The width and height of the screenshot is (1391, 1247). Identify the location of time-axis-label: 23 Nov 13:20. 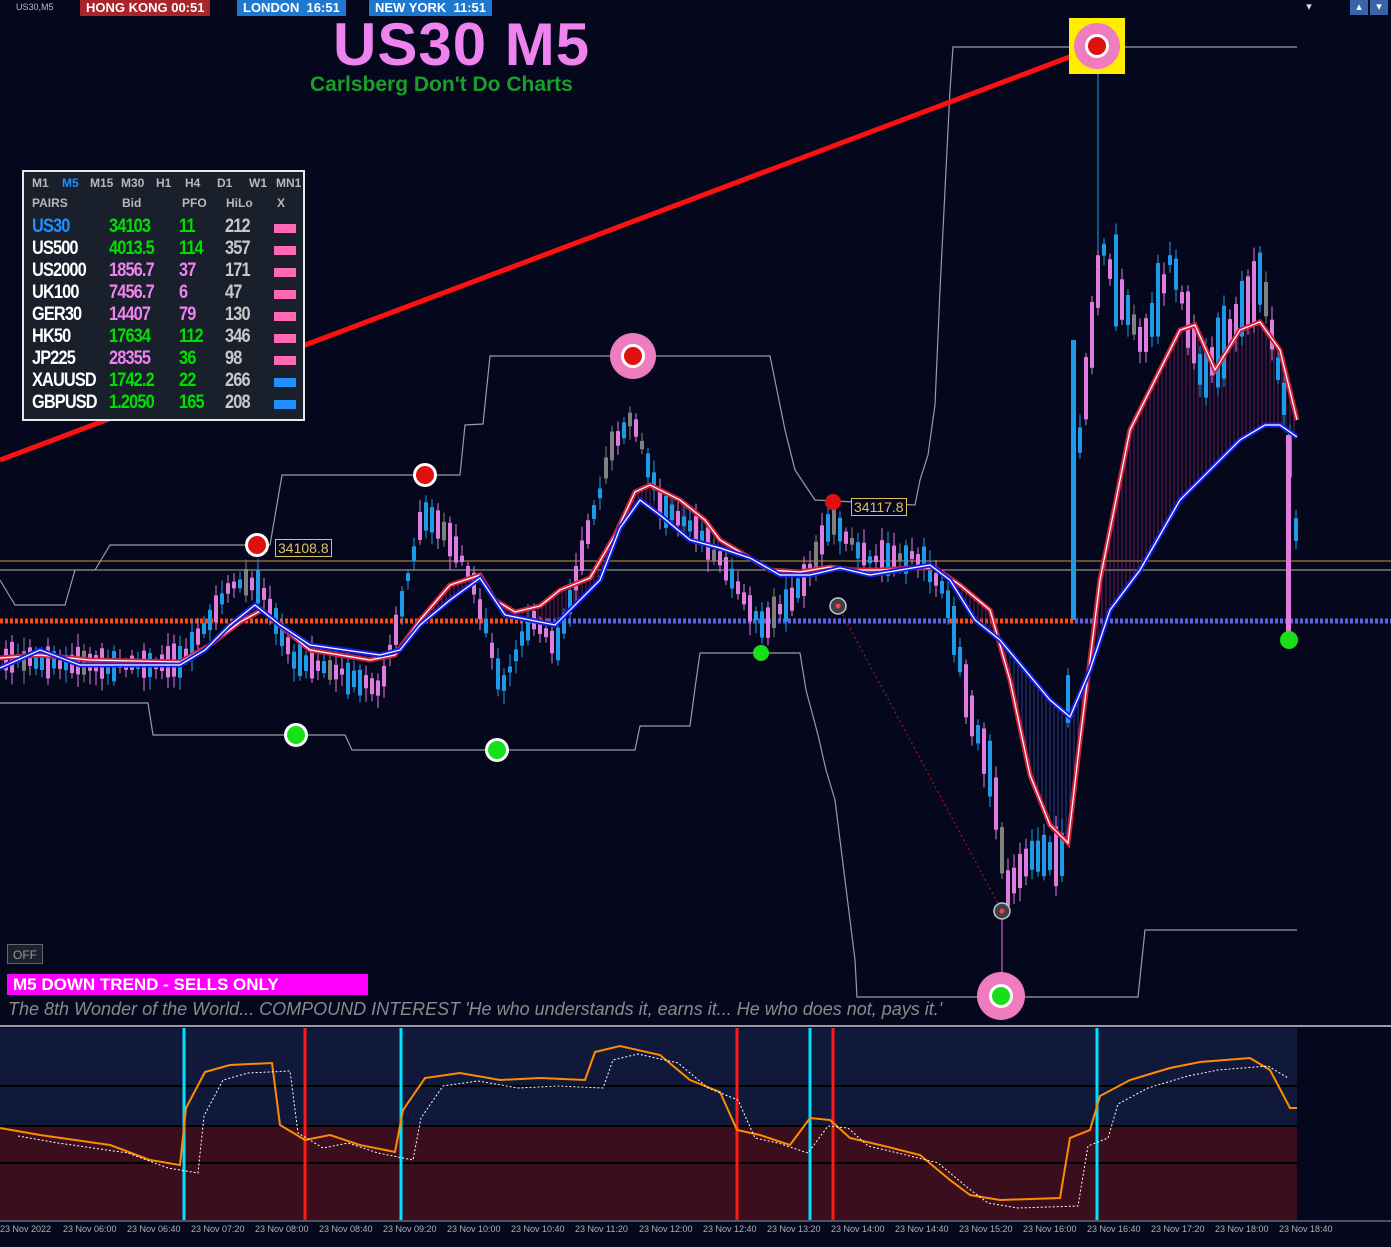
(794, 1229).